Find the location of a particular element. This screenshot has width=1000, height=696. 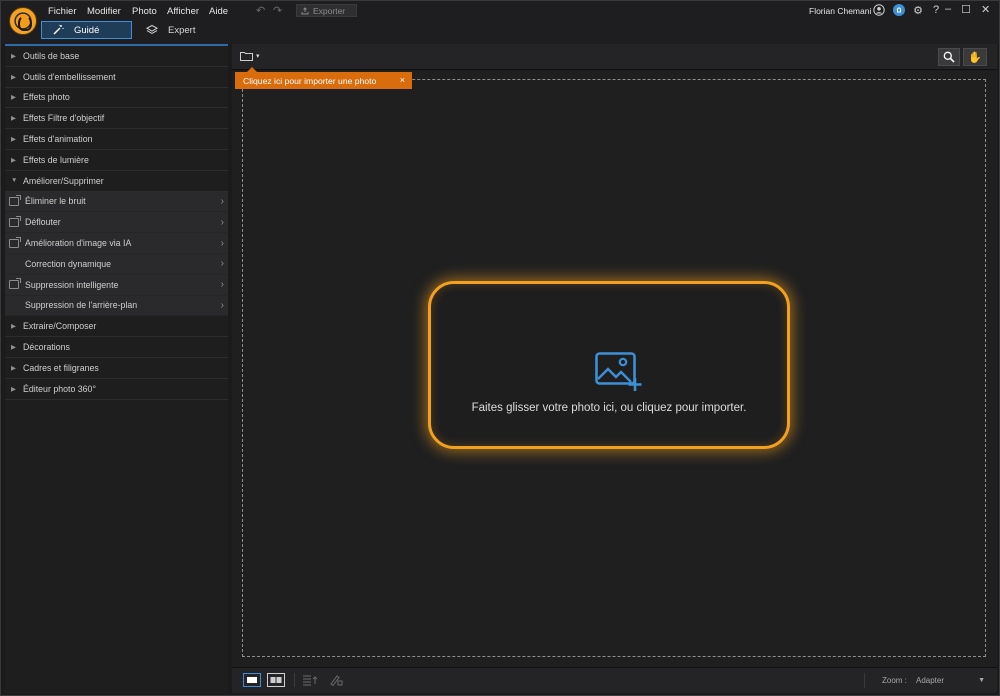

sidebar-subitem-suppression-arriere-plan: Suppression de l'arrière-plan › is located at coordinates (116, 306).